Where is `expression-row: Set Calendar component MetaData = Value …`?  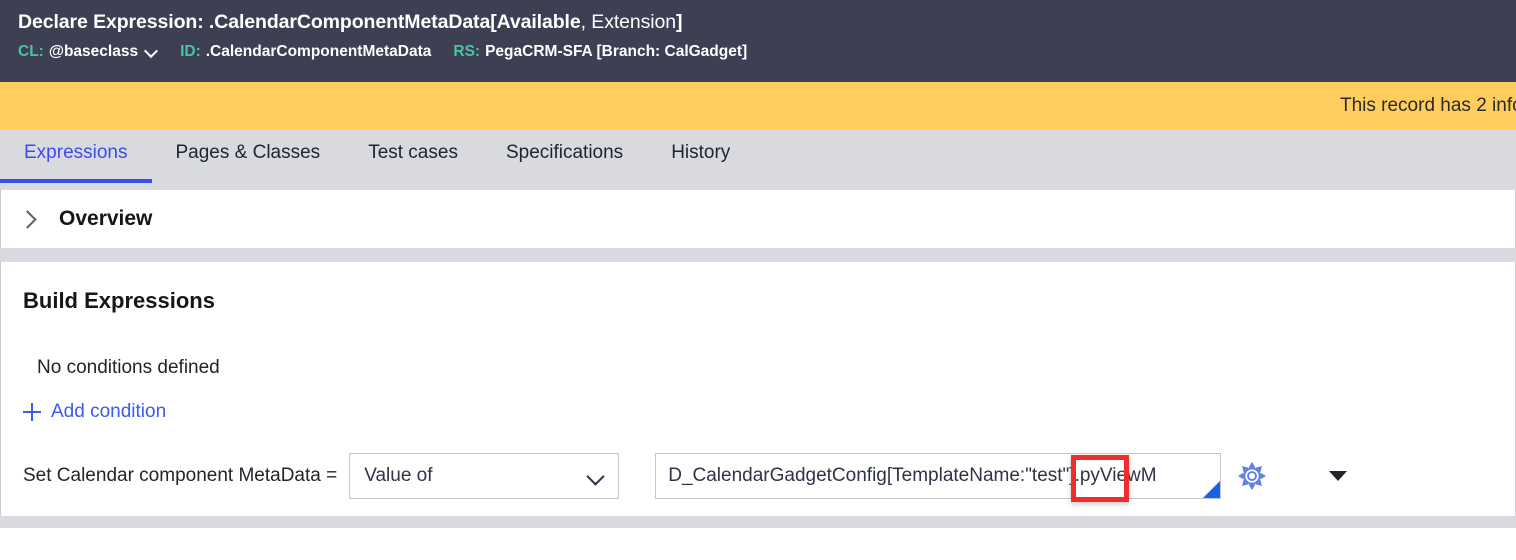
expression-row: Set Calendar component MetaData = Value … is located at coordinates (769, 477).